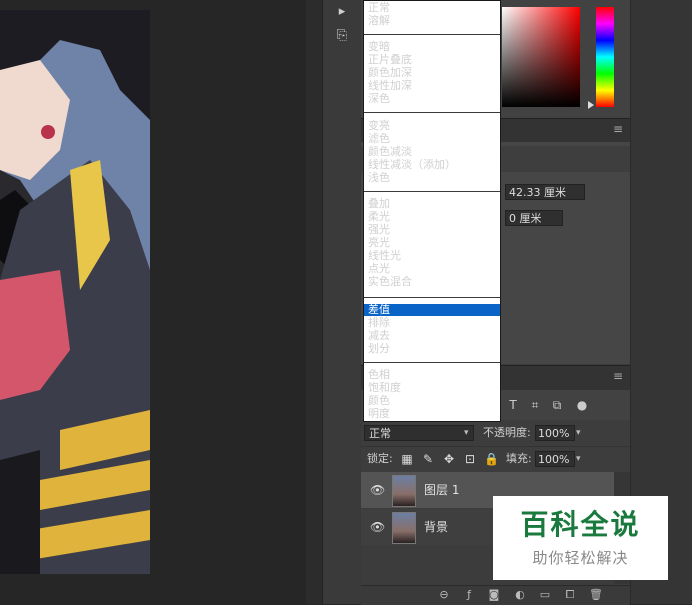  I want to click on opacity-field: 100%, so click(555, 433).